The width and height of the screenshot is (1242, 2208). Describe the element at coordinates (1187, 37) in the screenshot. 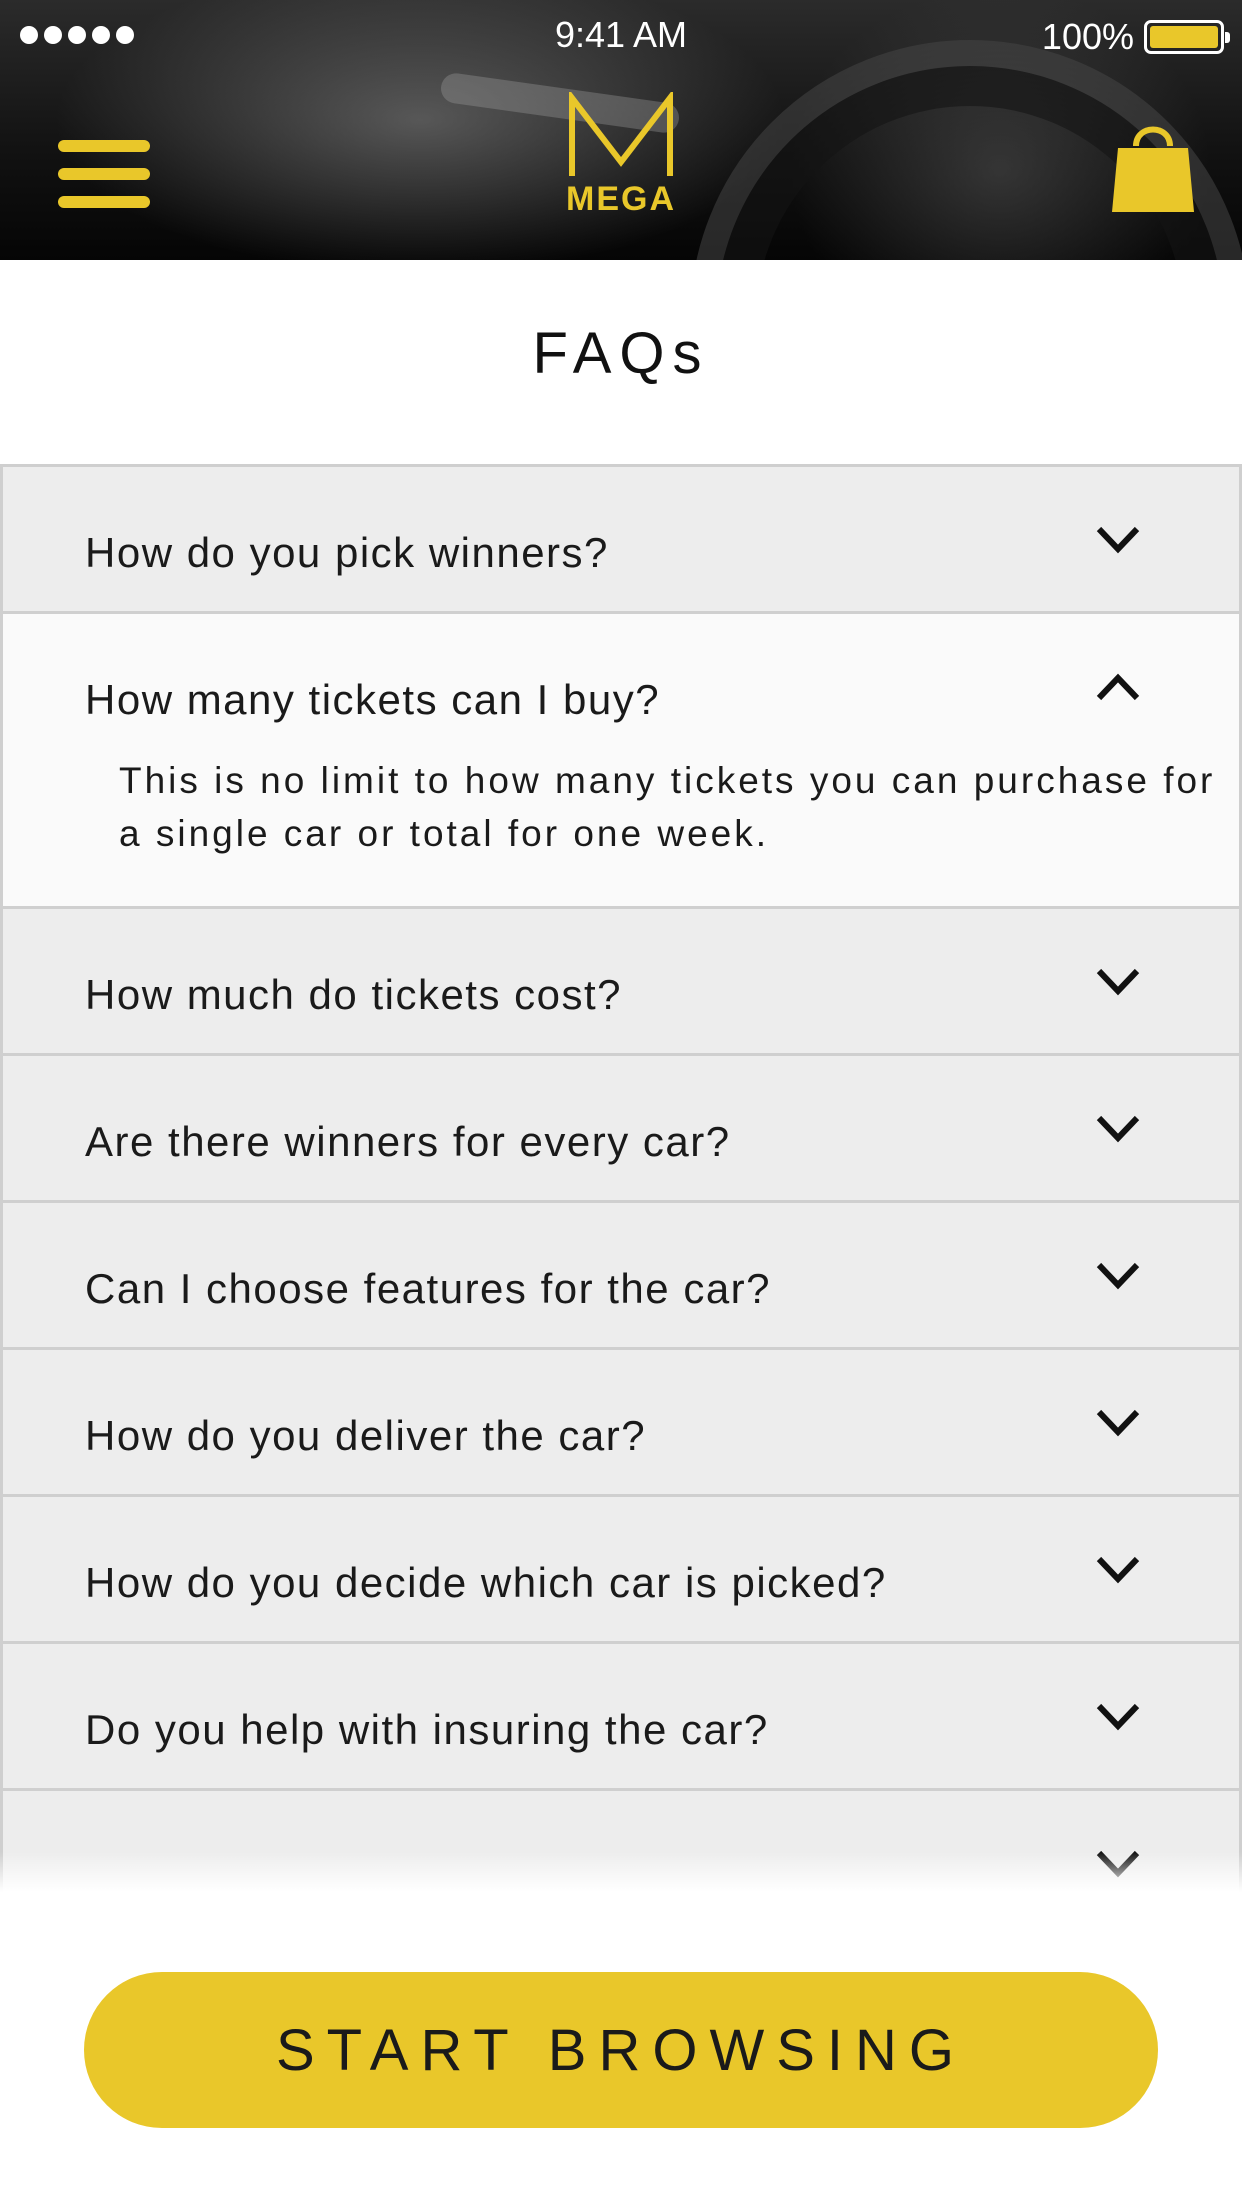

I see `battery-icon` at that location.